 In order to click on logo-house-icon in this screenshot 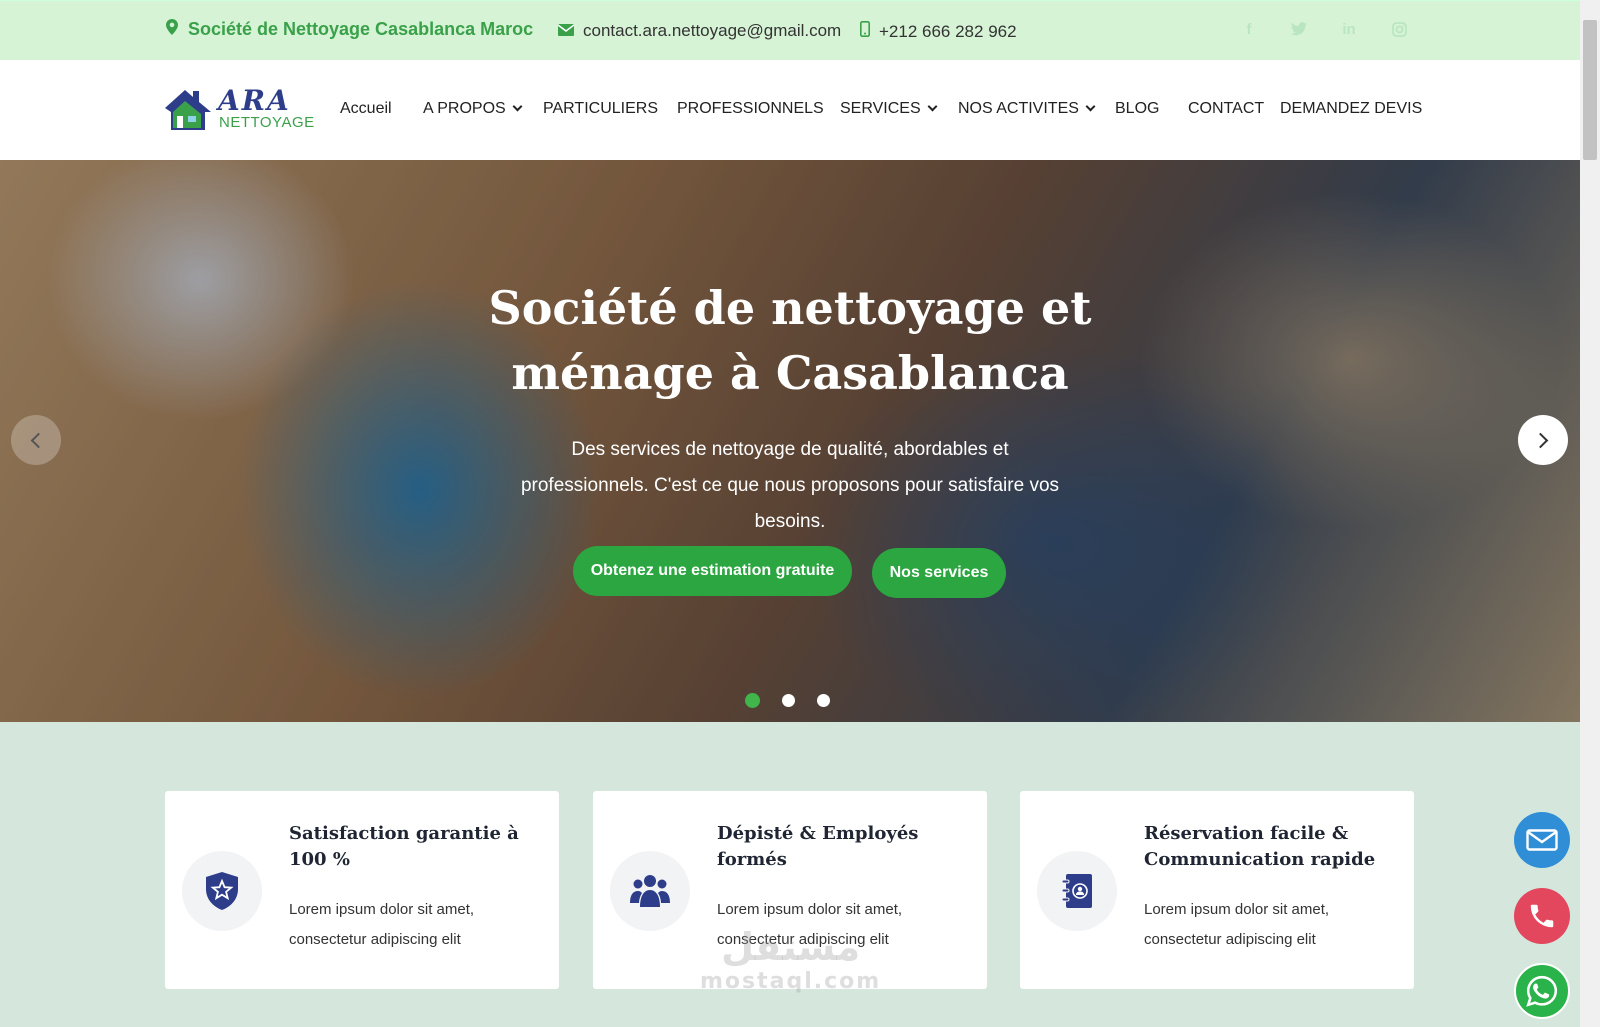, I will do `click(188, 110)`.